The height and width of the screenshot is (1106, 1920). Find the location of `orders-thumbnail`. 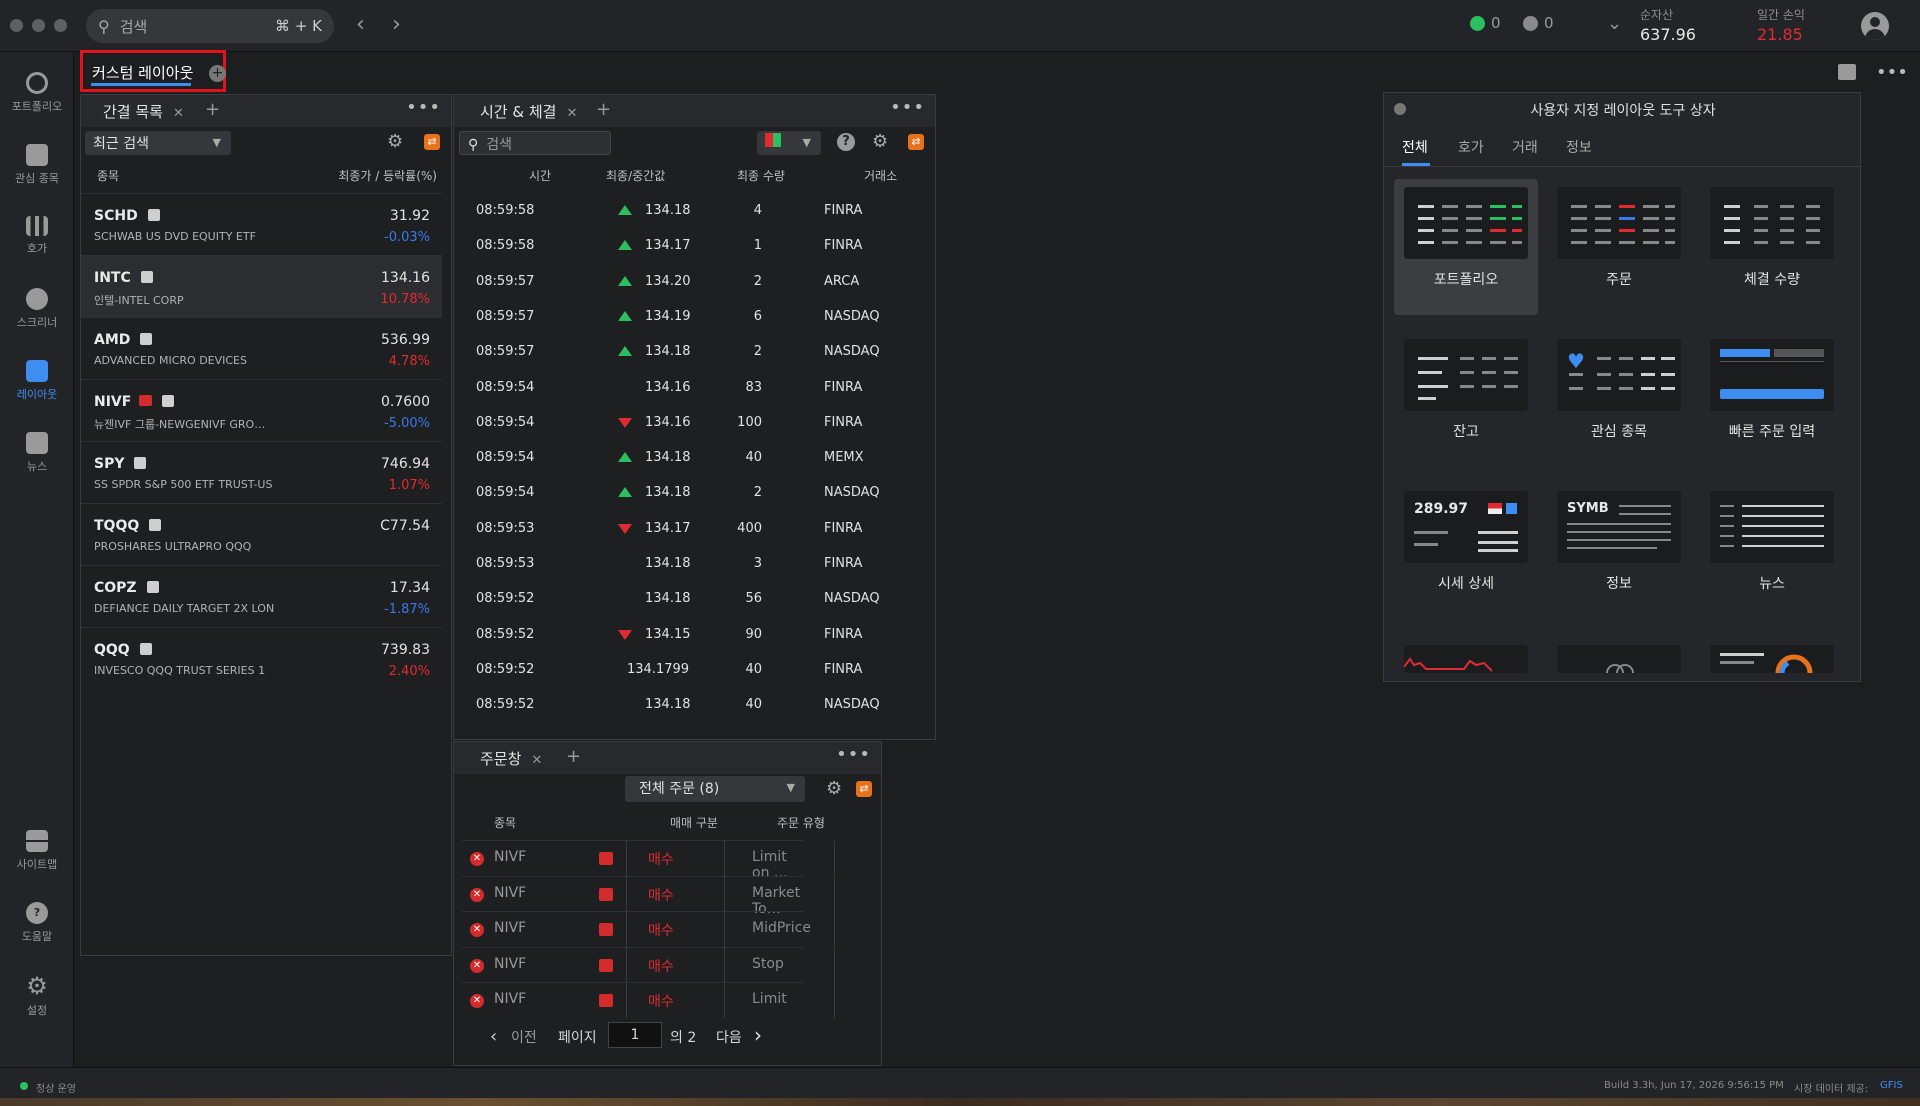

orders-thumbnail is located at coordinates (1619, 223).